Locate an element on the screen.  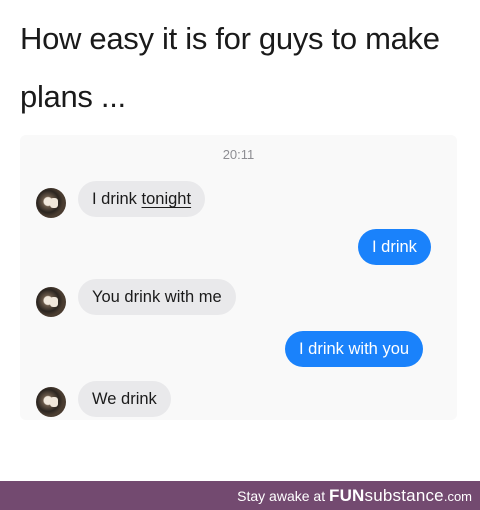
brand-domain-suffix: .com is located at coordinates (457, 496).